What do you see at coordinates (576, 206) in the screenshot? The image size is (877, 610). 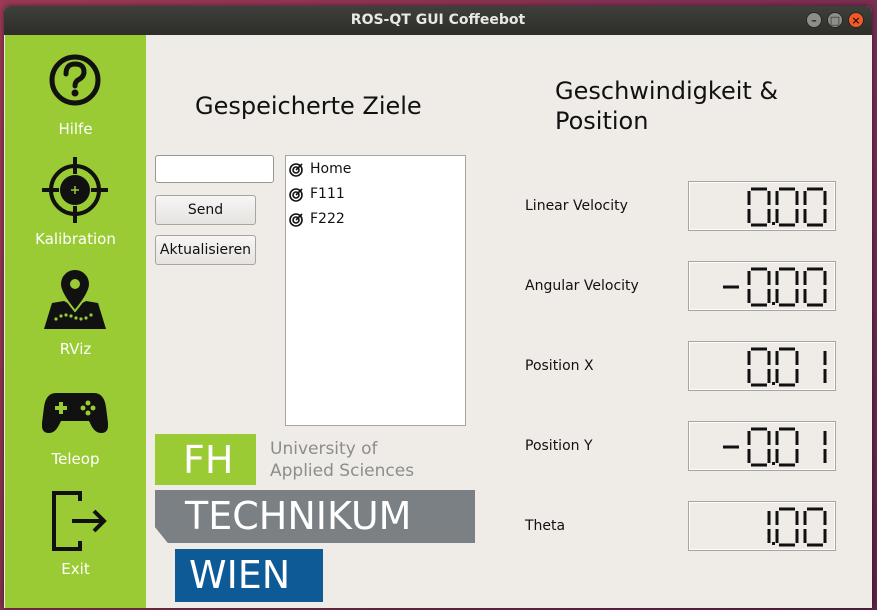 I see `linear-velocity-label: Linear Velocity` at bounding box center [576, 206].